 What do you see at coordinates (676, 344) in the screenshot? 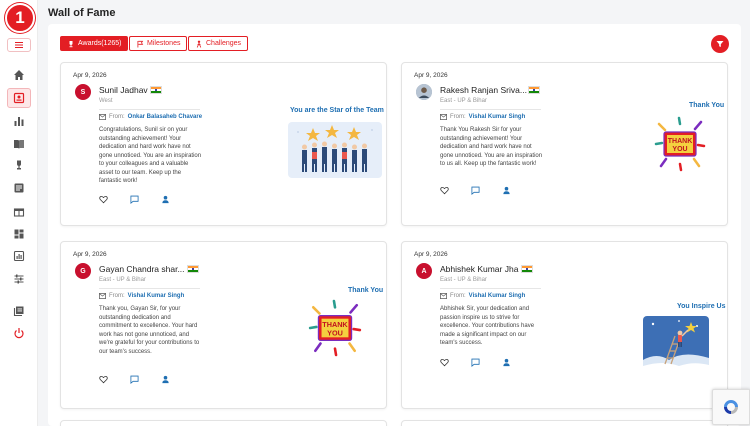
I see `inspire-ladder-illustration` at bounding box center [676, 344].